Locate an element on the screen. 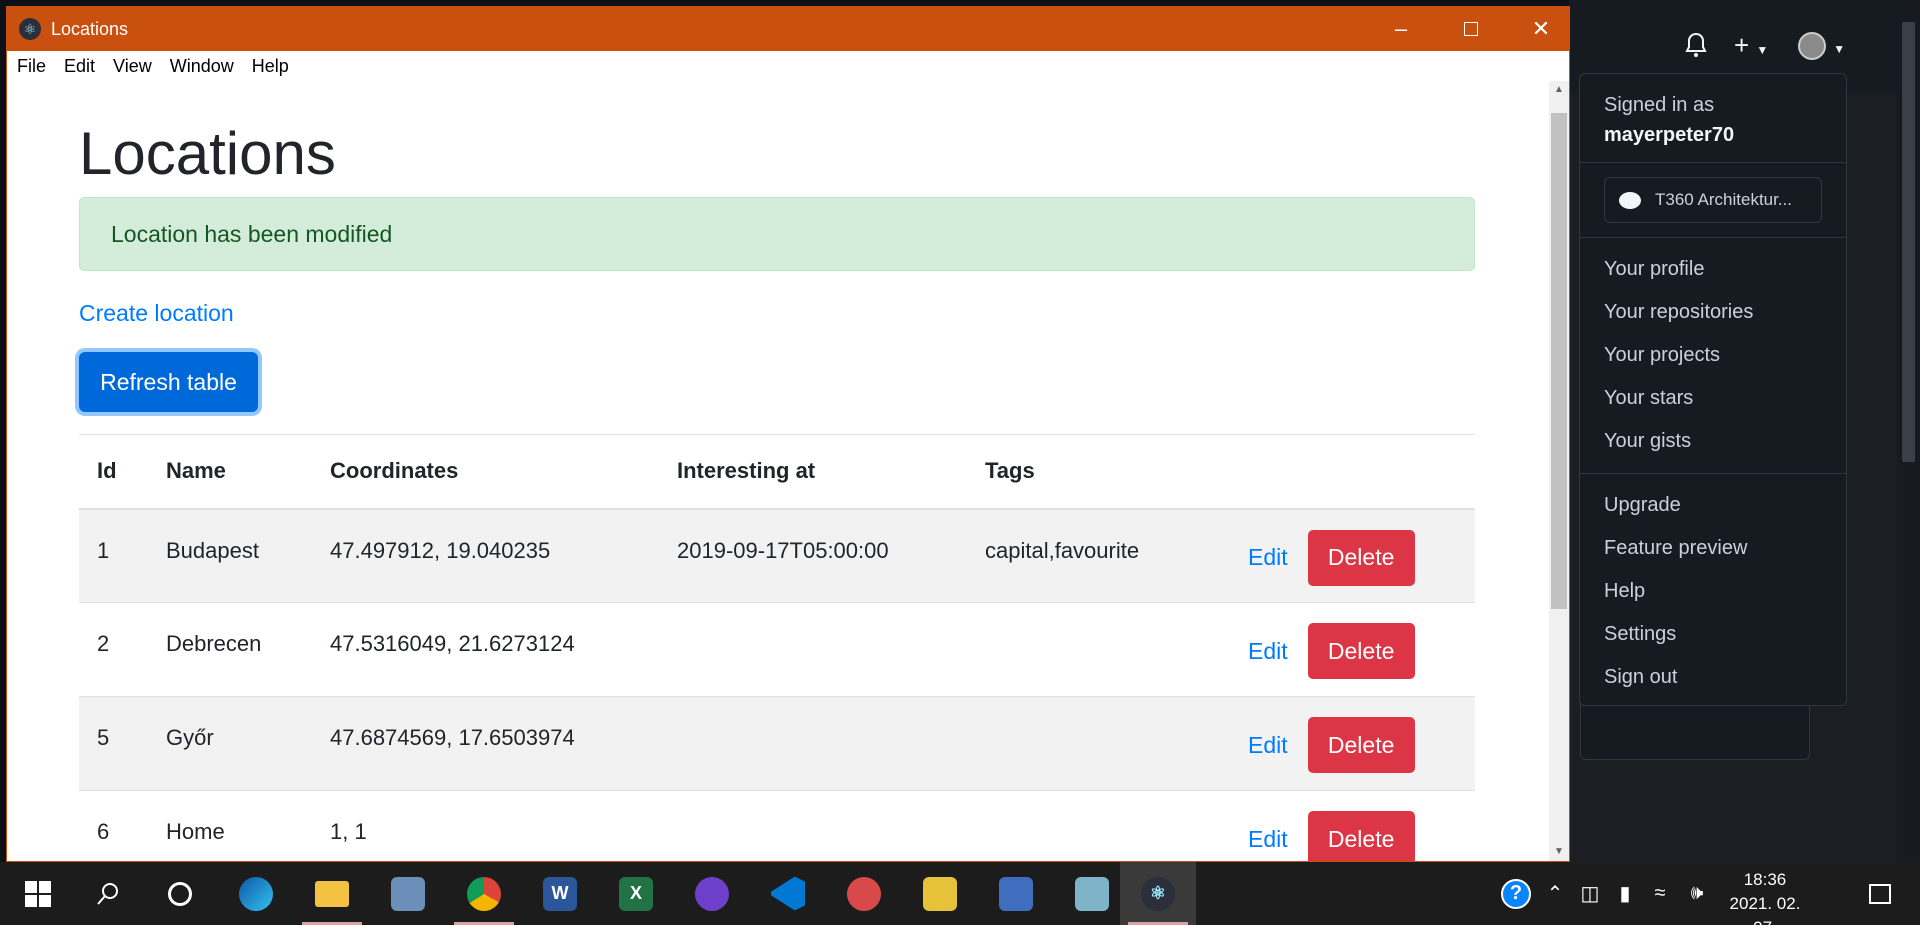 The image size is (1920, 925). menu-sign-out: Sign out is located at coordinates (1713, 677).